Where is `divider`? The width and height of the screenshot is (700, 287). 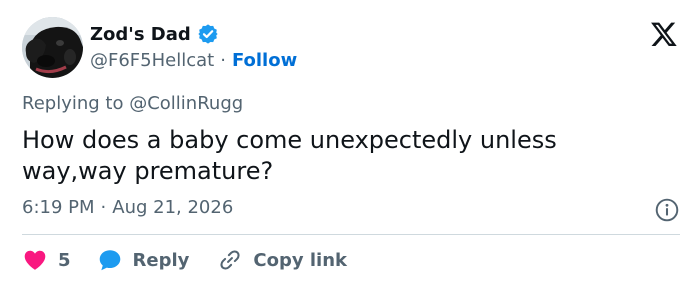
divider is located at coordinates (351, 234).